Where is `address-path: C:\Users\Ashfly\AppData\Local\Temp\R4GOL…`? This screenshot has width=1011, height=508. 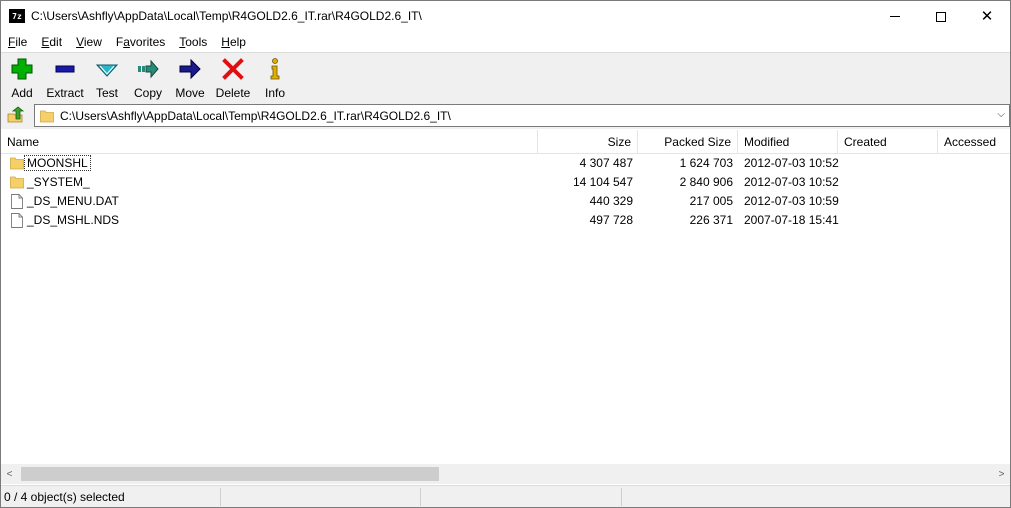
address-path: C:\Users\Ashfly\AppData\Local\Temp\R4GOL… is located at coordinates (255, 116).